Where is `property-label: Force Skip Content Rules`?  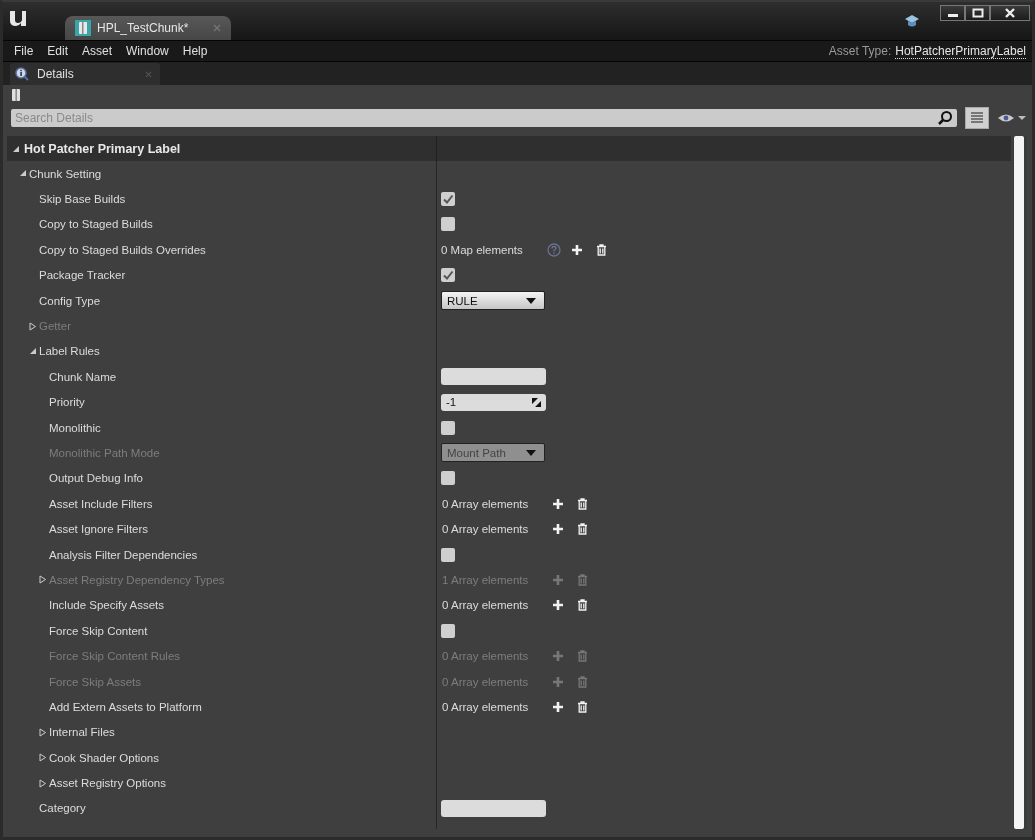 property-label: Force Skip Content Rules is located at coordinates (115, 656).